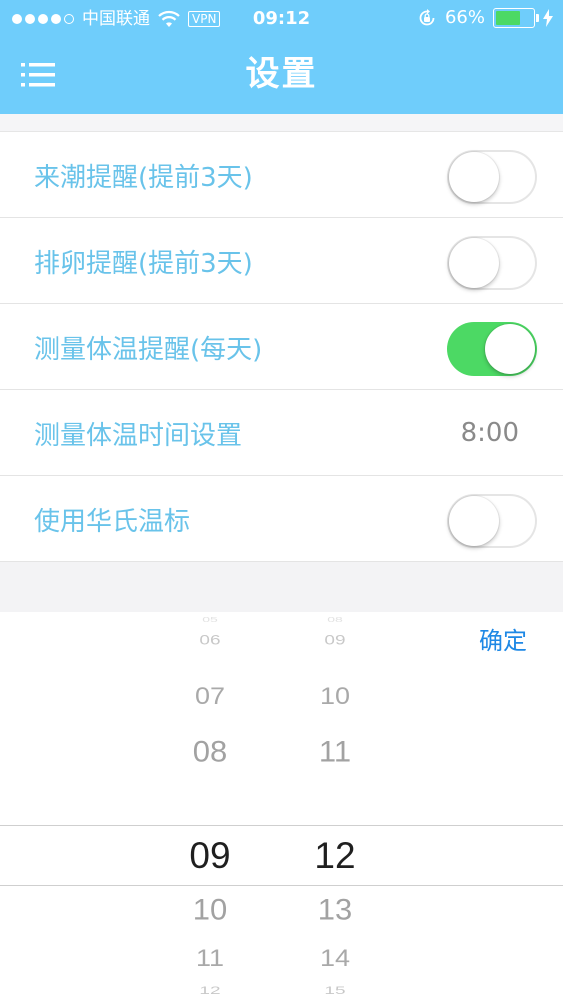 Image resolution: width=563 pixels, height=1000 pixels. What do you see at coordinates (489, 433) in the screenshot?
I see `temperature-time-value: 8:00` at bounding box center [489, 433].